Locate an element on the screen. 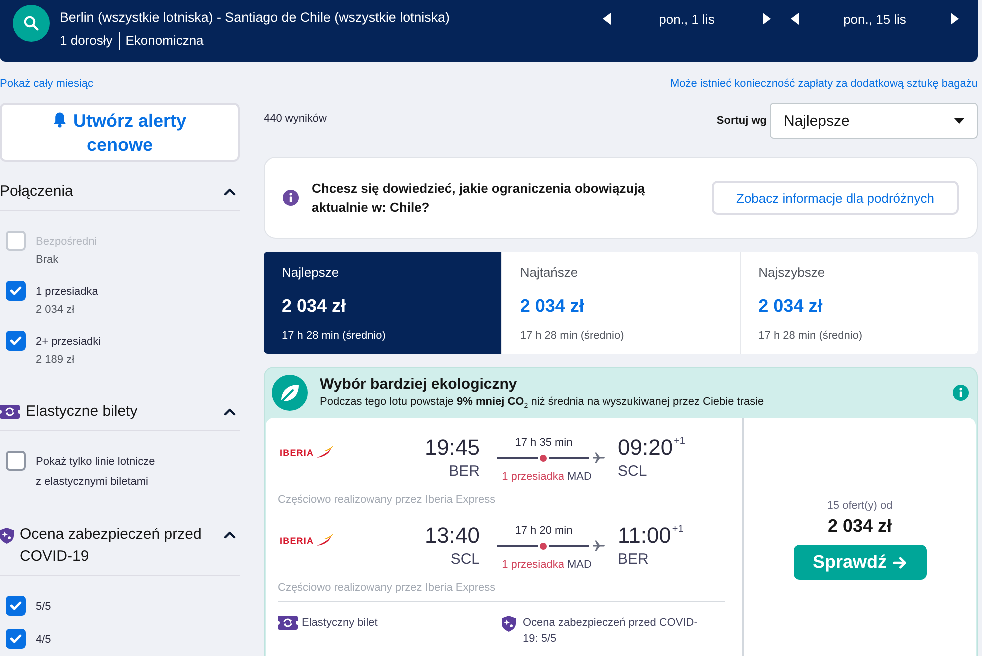  arrow-right-icon is located at coordinates (900, 563).